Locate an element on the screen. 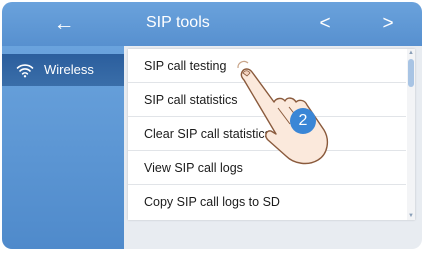  scroll-down-icon: ▼ is located at coordinates (411, 216).